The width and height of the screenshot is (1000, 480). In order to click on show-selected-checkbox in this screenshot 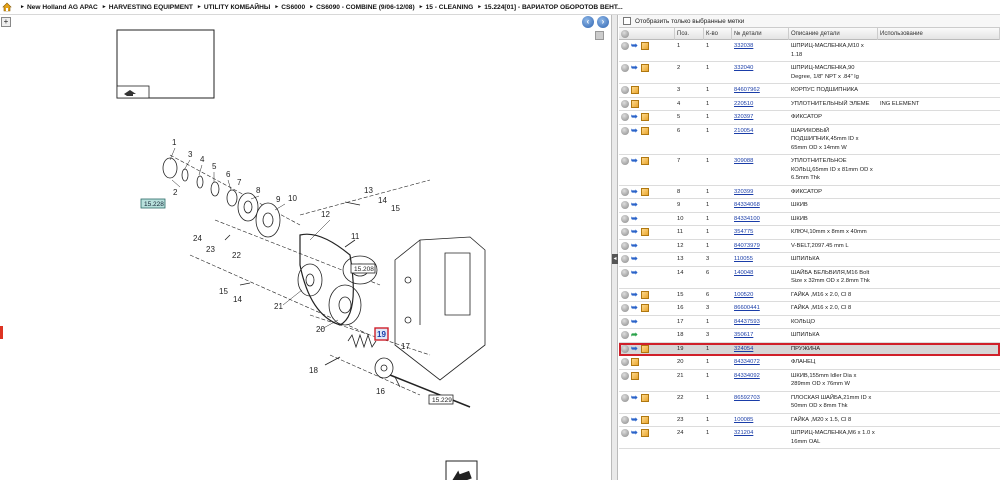, I will do `click(627, 21)`.